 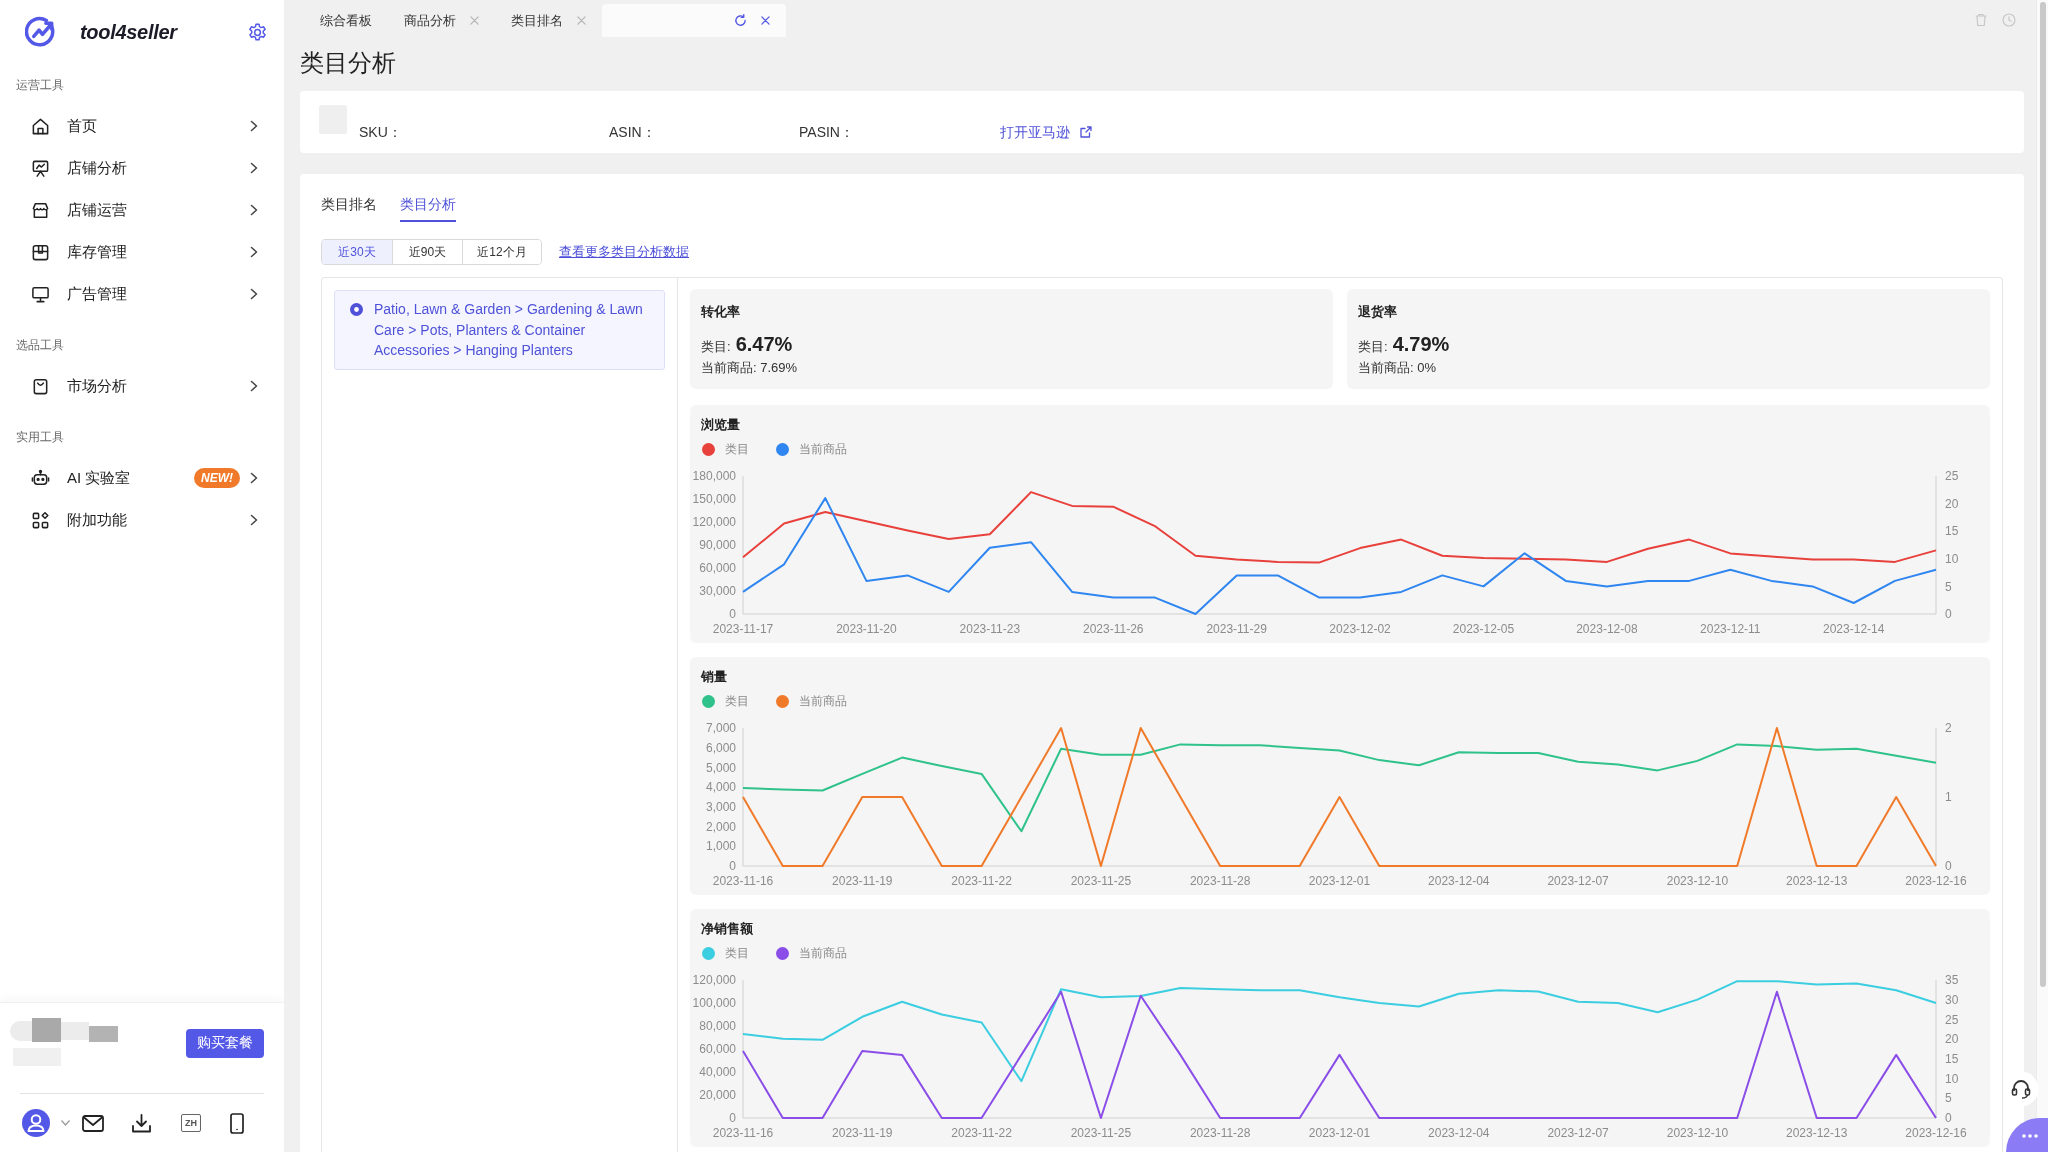 I want to click on sub-tab: 类目排名, so click(x=349, y=204).